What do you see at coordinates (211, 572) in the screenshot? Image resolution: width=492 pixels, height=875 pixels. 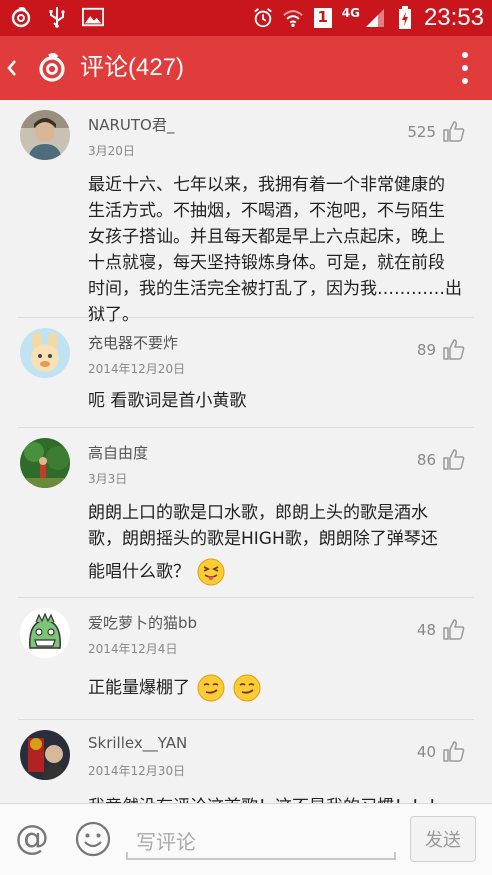 I see `tongue-out-emoji-icon` at bounding box center [211, 572].